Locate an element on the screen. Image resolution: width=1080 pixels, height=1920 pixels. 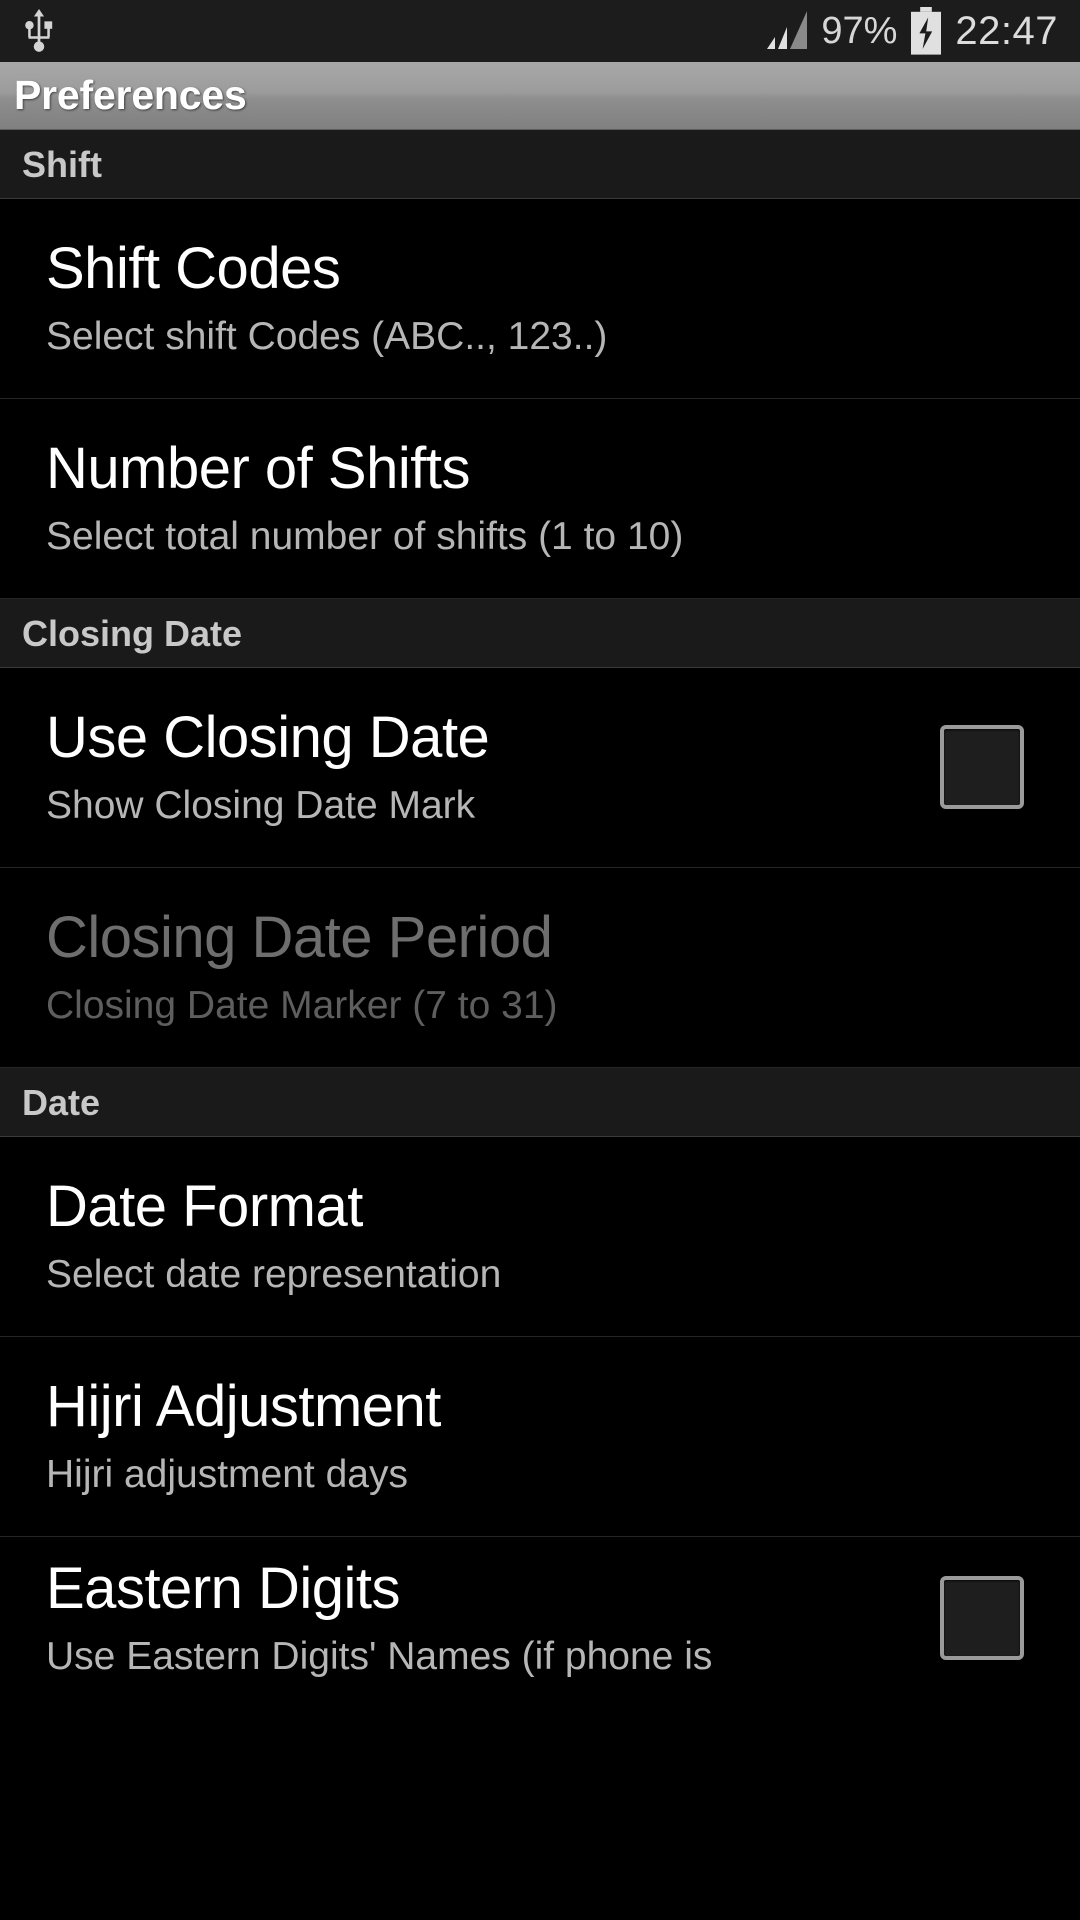
checkbox-eastern-digits is located at coordinates (982, 1617).